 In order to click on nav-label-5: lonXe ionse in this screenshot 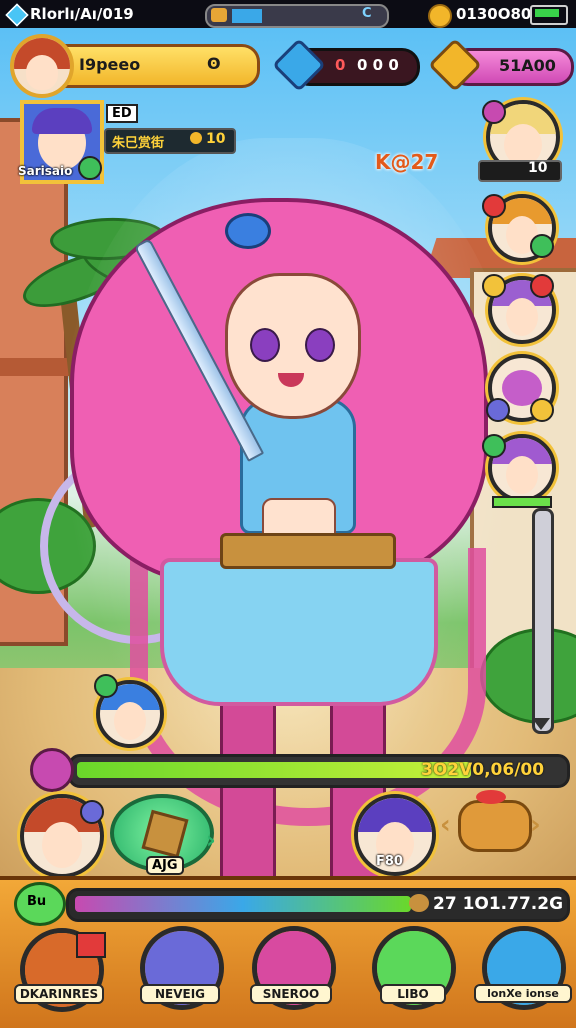, I will do `click(523, 993)`.